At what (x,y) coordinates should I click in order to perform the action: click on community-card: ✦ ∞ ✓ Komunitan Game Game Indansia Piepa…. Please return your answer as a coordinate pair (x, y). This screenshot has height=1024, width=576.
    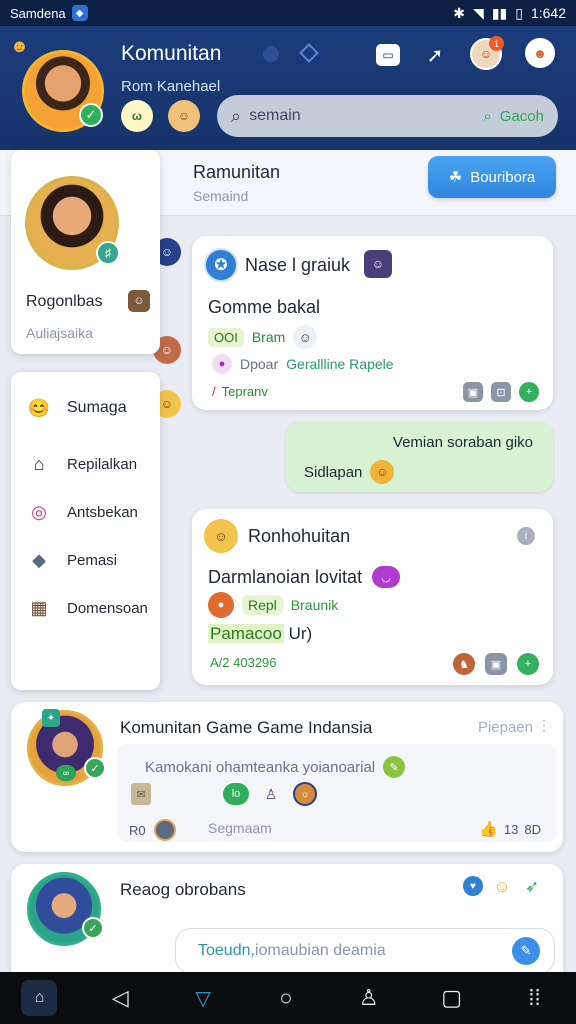
    Looking at the image, I should click on (287, 777).